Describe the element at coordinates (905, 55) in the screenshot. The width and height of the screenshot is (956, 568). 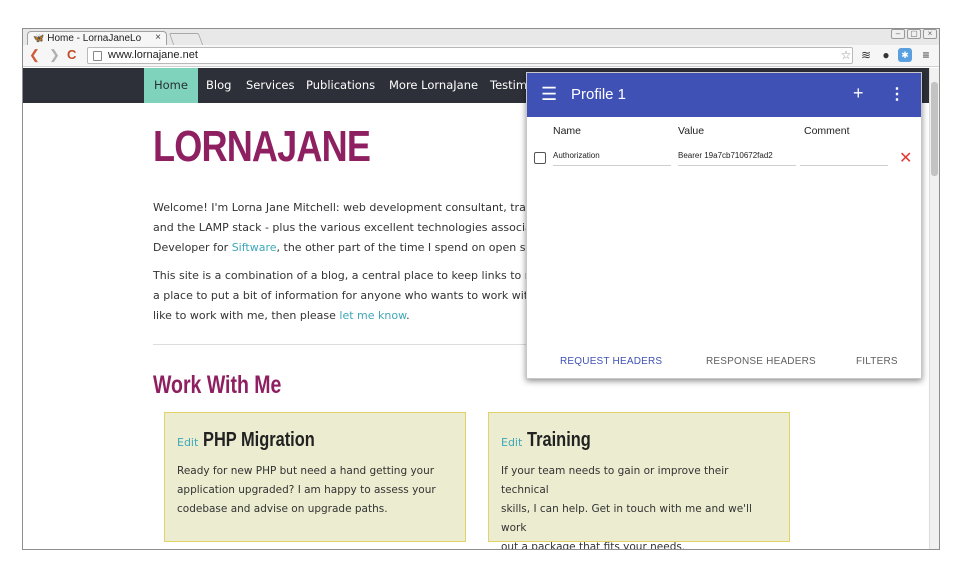
I see `modheader-extension-icon: ✱` at that location.